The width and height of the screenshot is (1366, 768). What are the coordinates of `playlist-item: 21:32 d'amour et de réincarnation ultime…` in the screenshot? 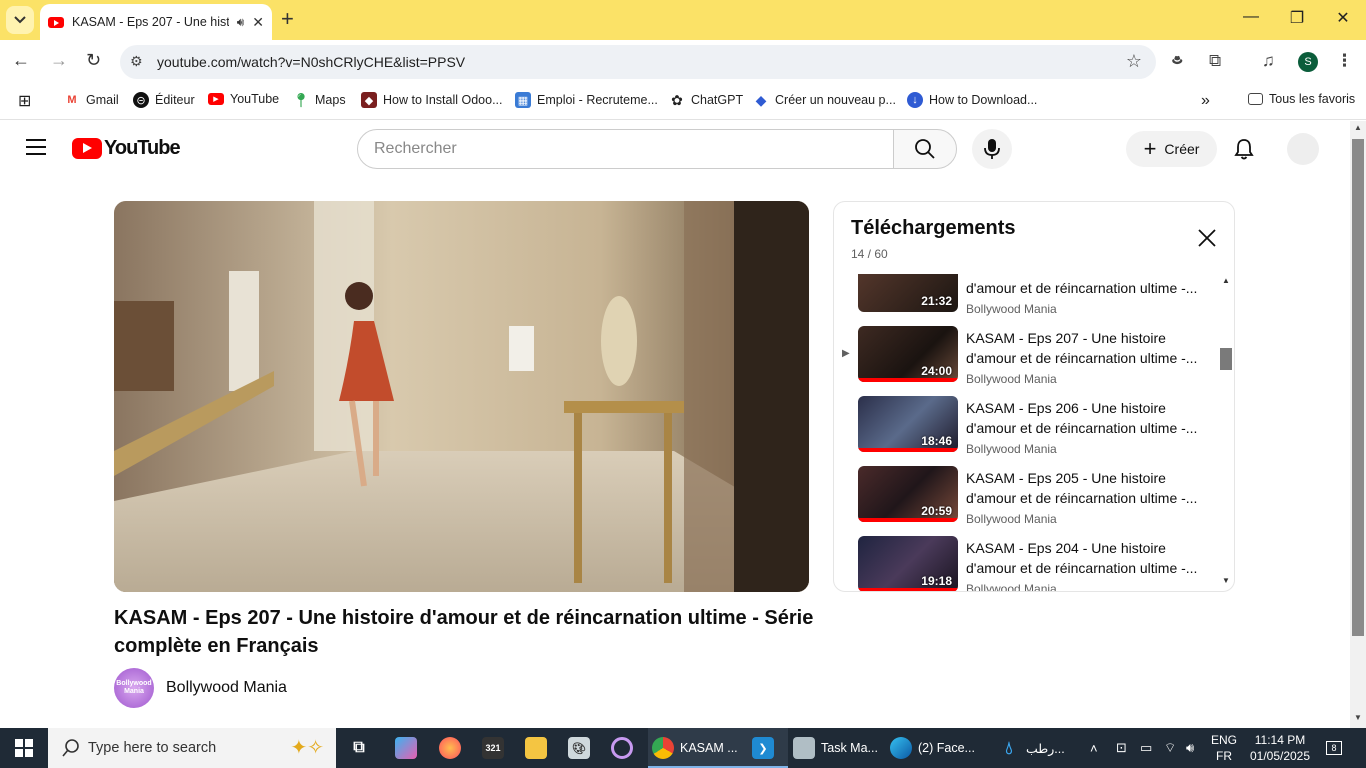 It's located at (1029, 300).